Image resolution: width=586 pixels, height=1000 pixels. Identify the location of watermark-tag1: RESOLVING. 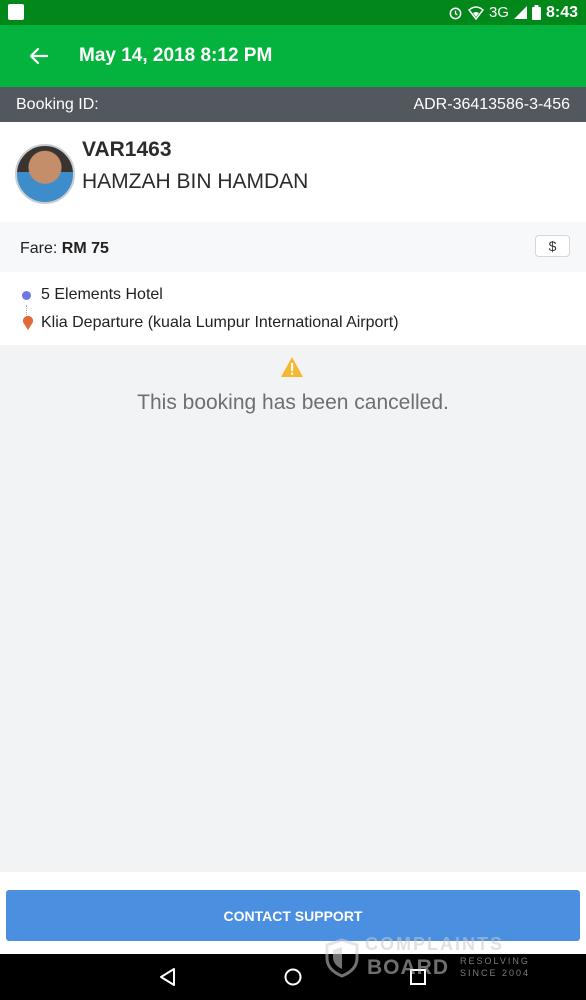
(495, 961).